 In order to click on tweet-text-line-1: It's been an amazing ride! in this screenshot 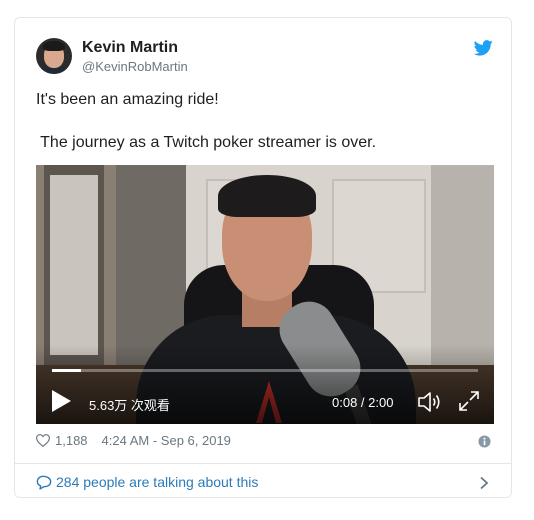, I will do `click(127, 99)`.